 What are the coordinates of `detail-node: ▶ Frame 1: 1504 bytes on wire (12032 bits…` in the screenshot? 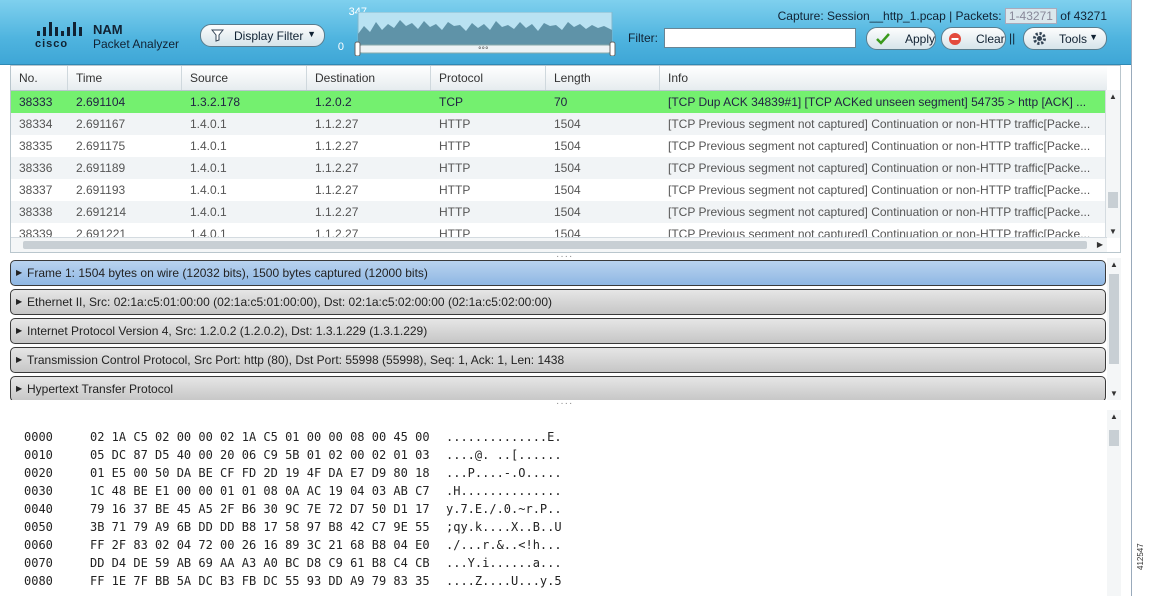 It's located at (558, 273).